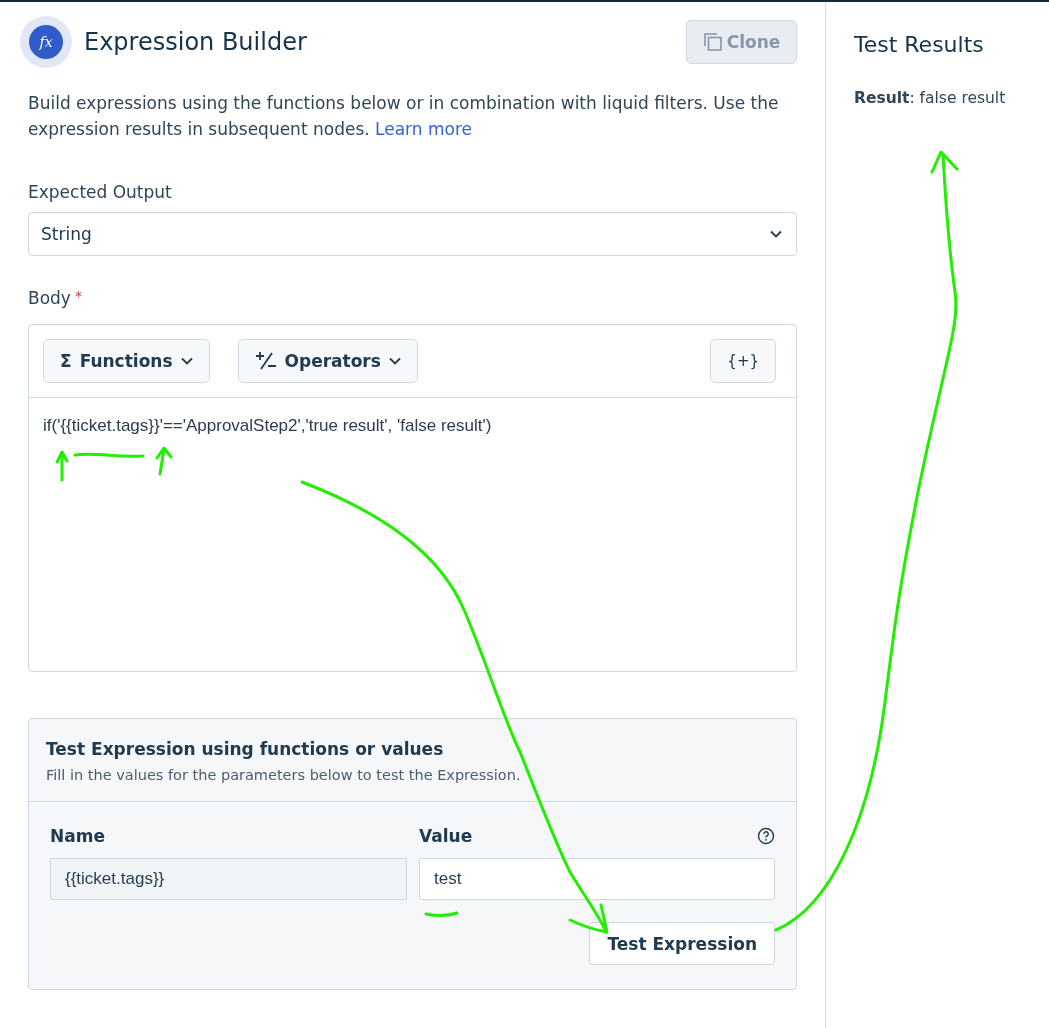 The image size is (1049, 1028). Describe the element at coordinates (597, 879) in the screenshot. I see `value-field: test` at that location.